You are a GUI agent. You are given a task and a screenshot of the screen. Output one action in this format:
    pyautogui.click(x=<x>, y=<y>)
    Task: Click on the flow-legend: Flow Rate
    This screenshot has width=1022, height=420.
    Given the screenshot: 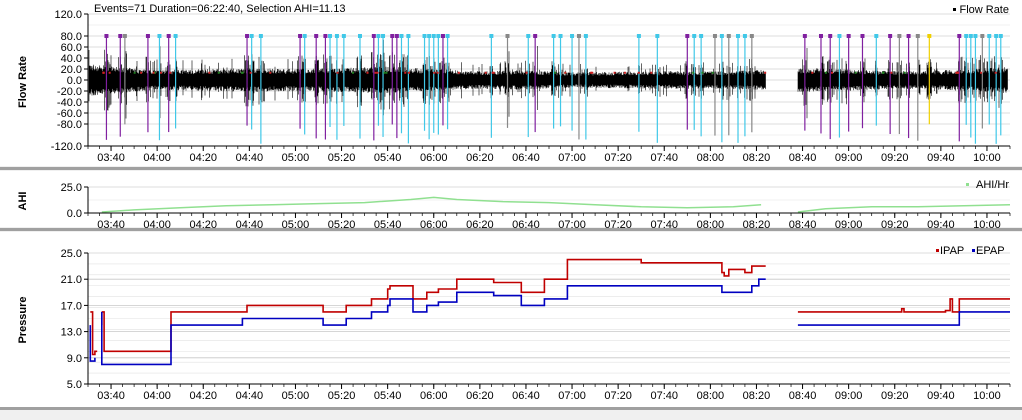 What is the action you would take?
    pyautogui.click(x=981, y=10)
    